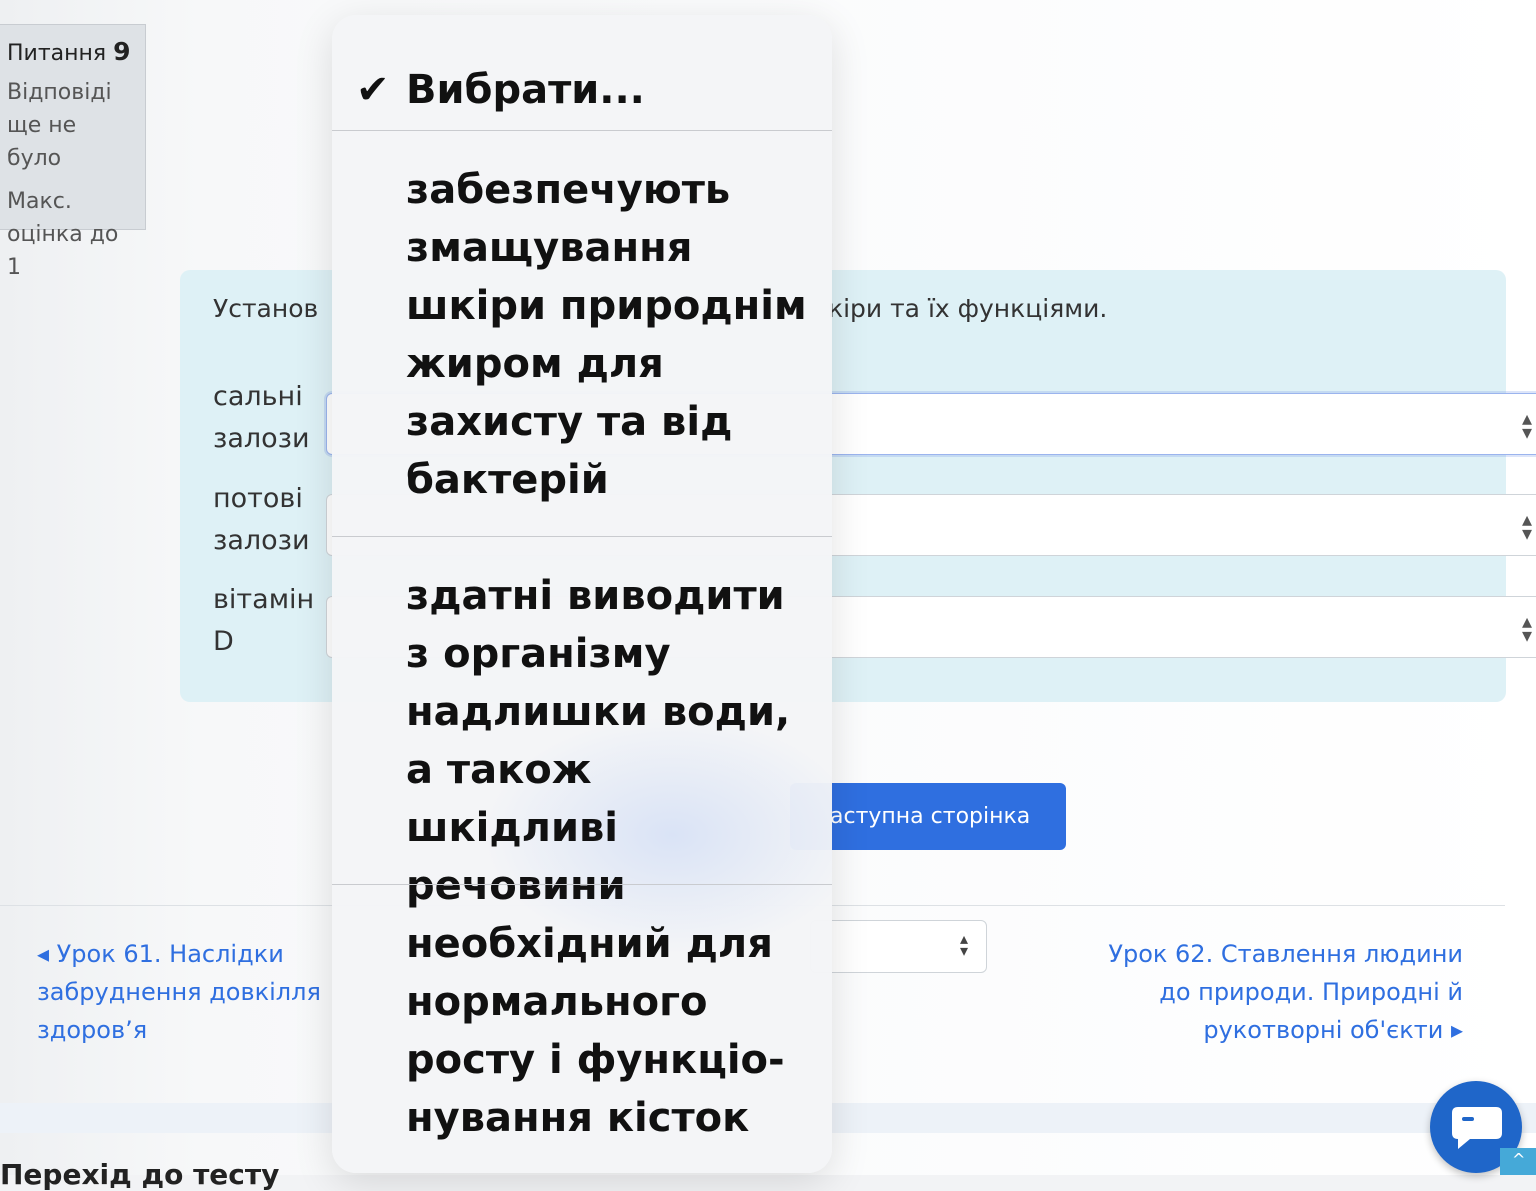 This screenshot has height=1191, width=1536. Describe the element at coordinates (373, 90) in the screenshot. I see `checkmark-icon: ✔` at that location.